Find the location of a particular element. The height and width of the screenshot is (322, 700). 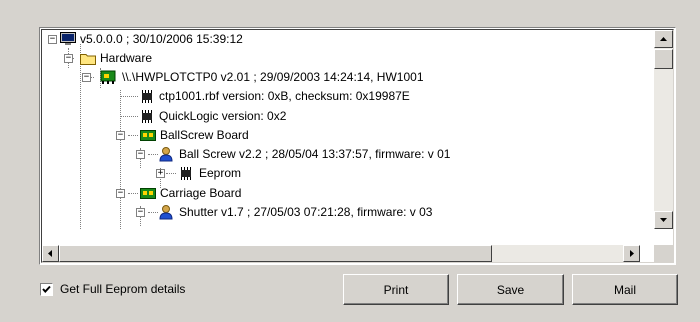

scroll-left-button is located at coordinates (50, 253).